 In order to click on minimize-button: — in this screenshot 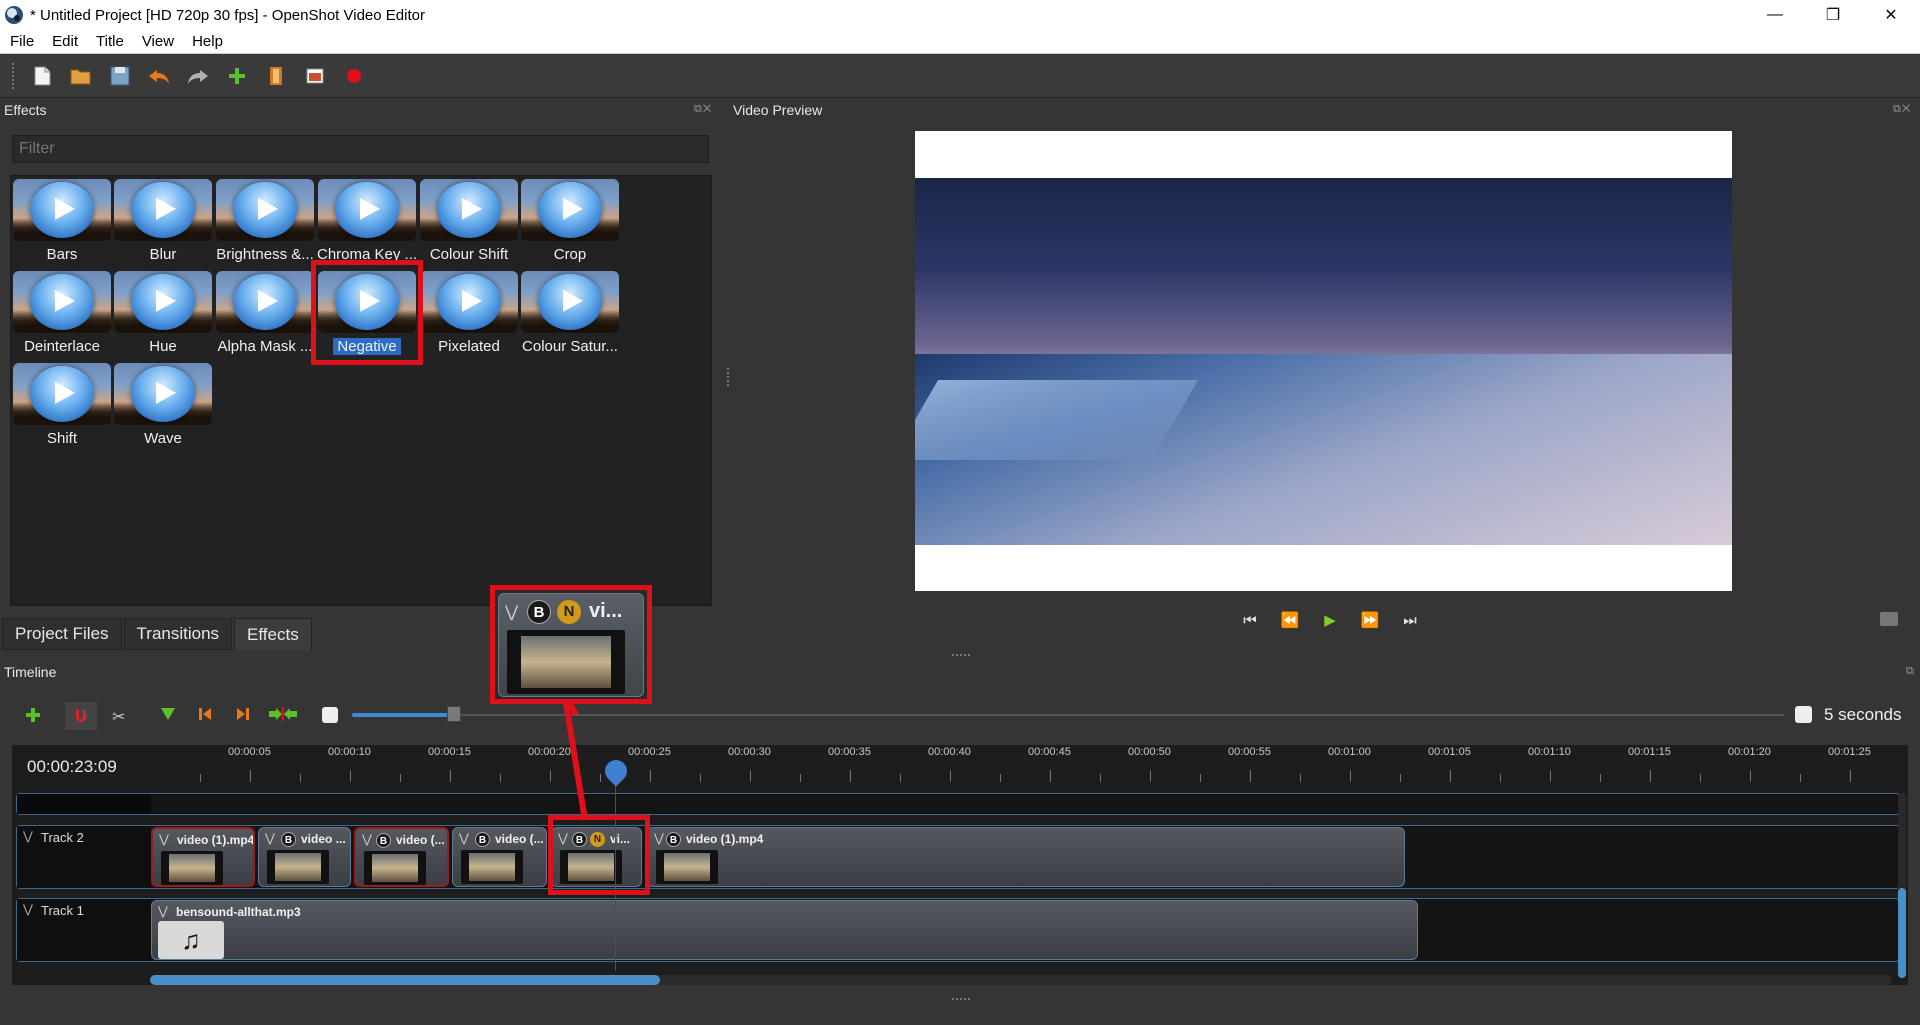, I will do `click(1775, 15)`.